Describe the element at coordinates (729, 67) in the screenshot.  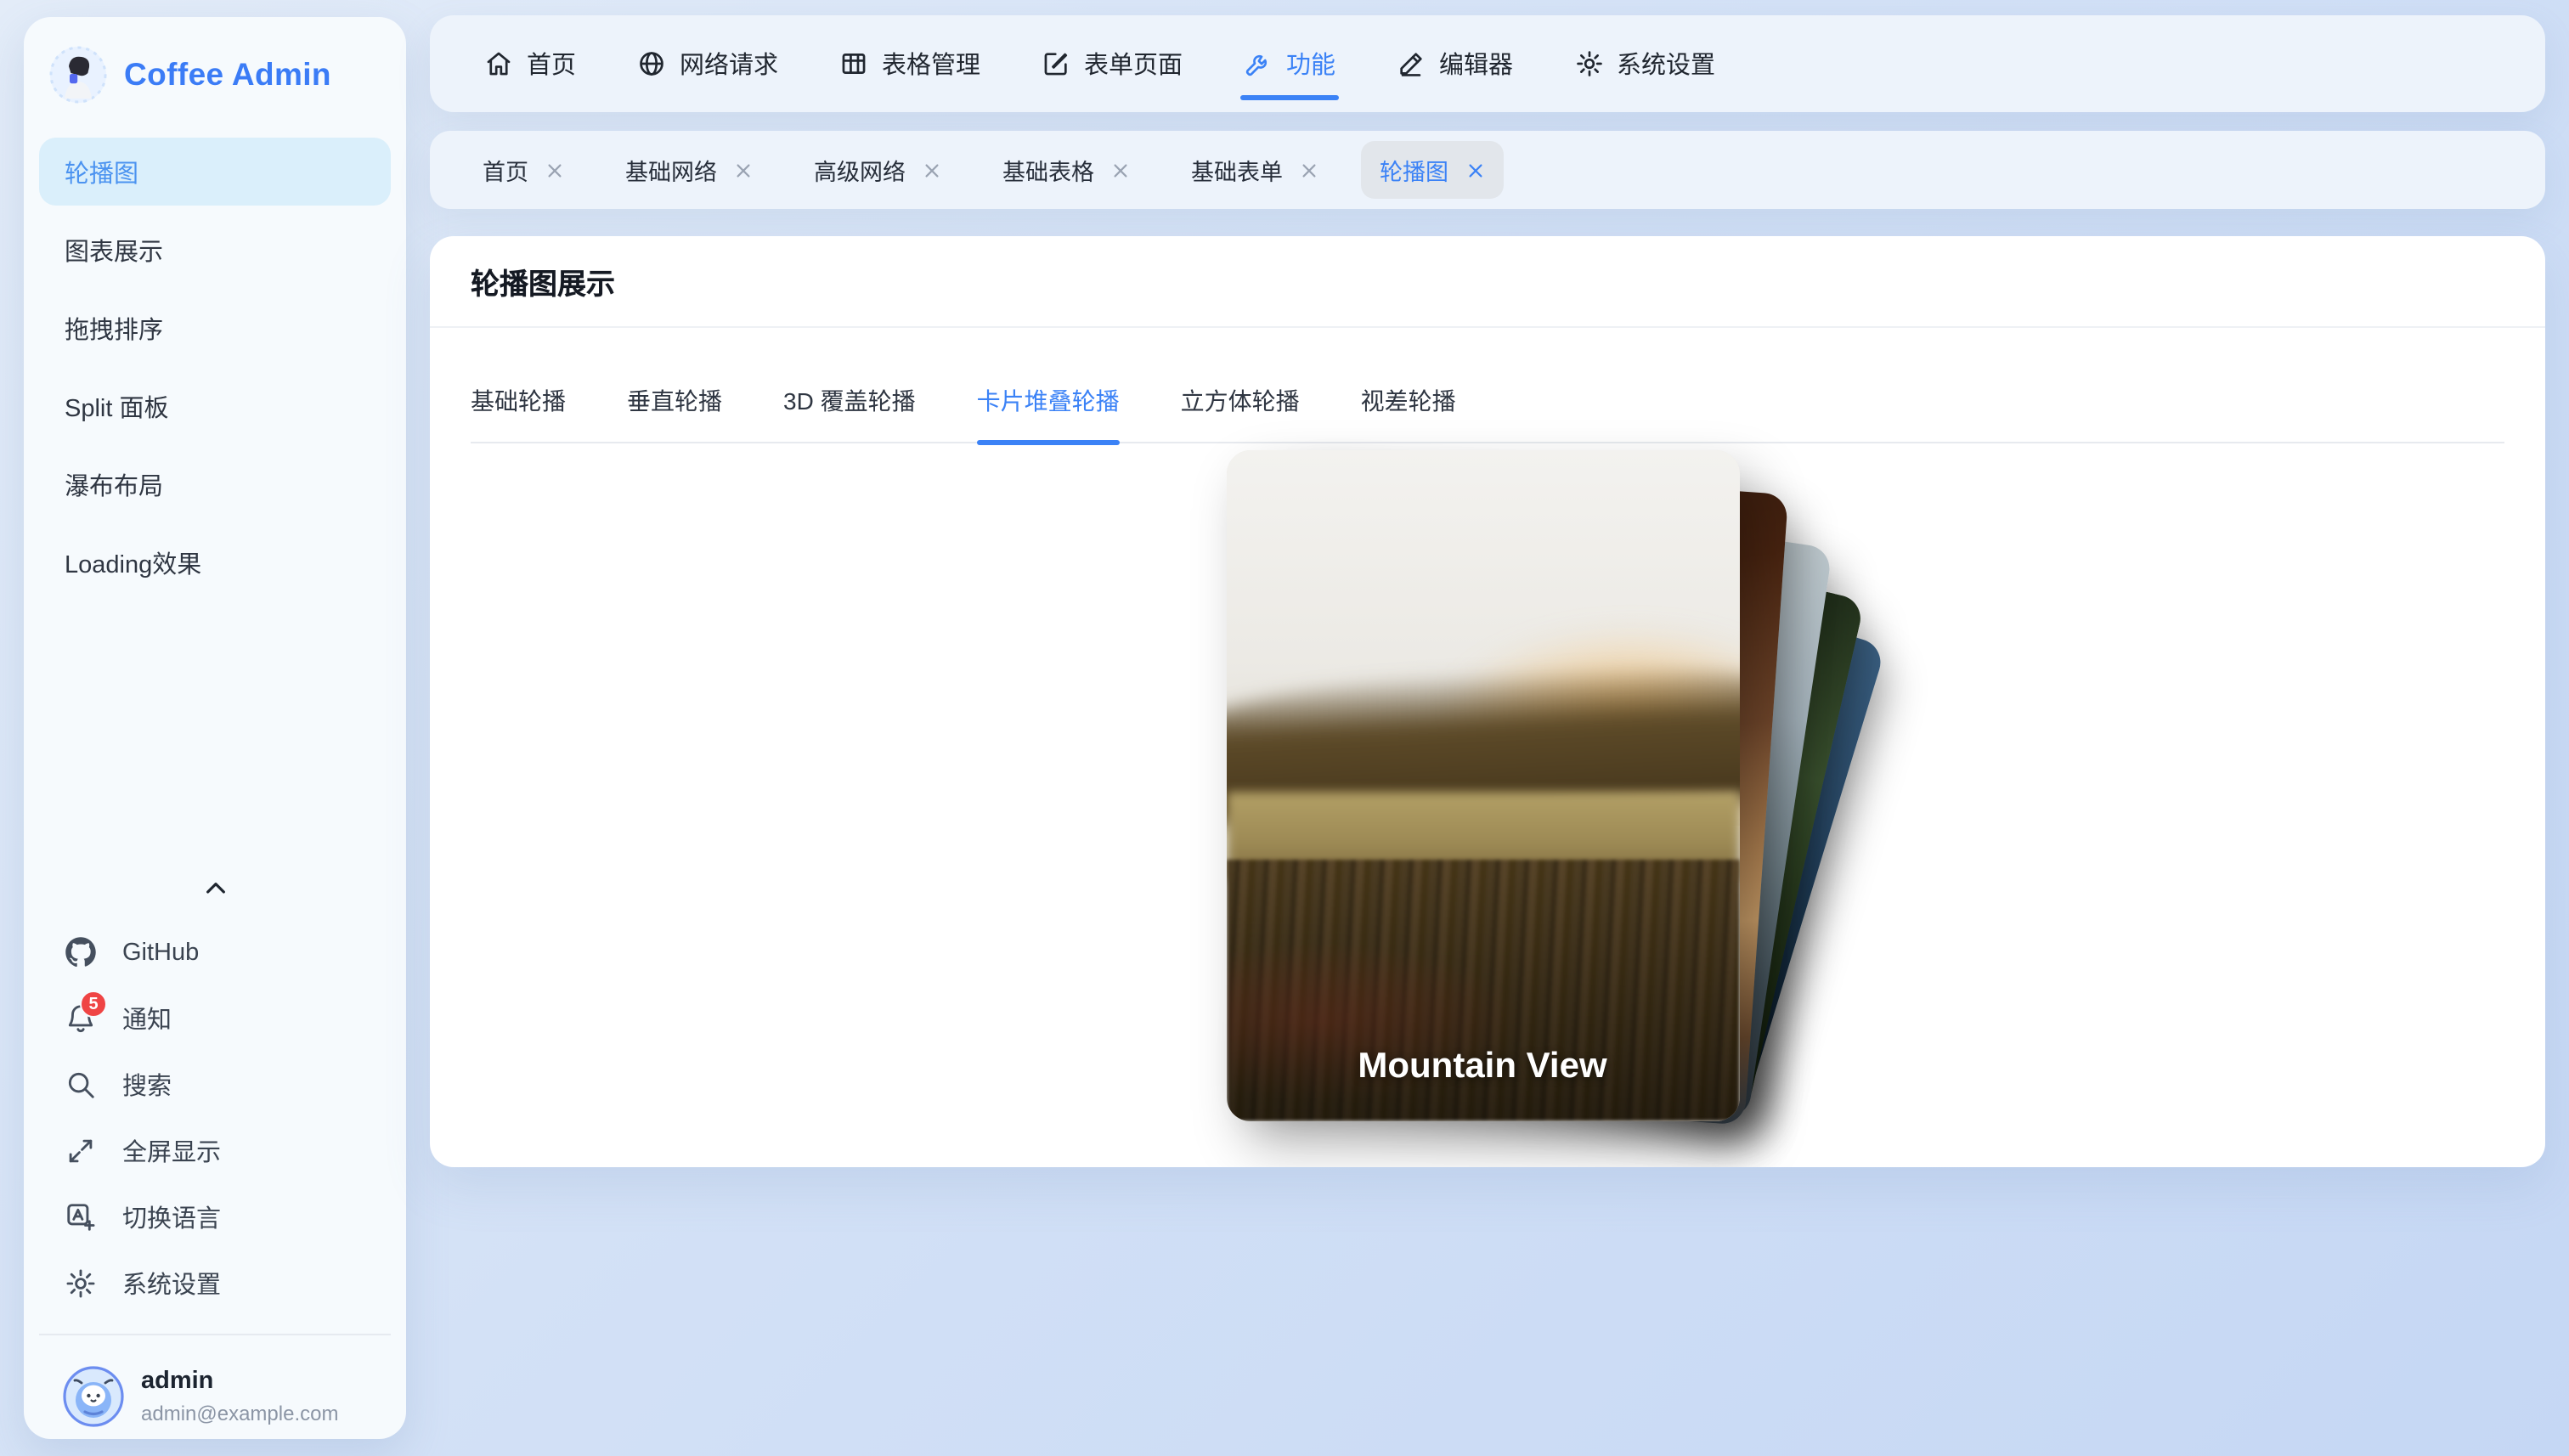
I see `nav-item-label: 网络请求` at that location.